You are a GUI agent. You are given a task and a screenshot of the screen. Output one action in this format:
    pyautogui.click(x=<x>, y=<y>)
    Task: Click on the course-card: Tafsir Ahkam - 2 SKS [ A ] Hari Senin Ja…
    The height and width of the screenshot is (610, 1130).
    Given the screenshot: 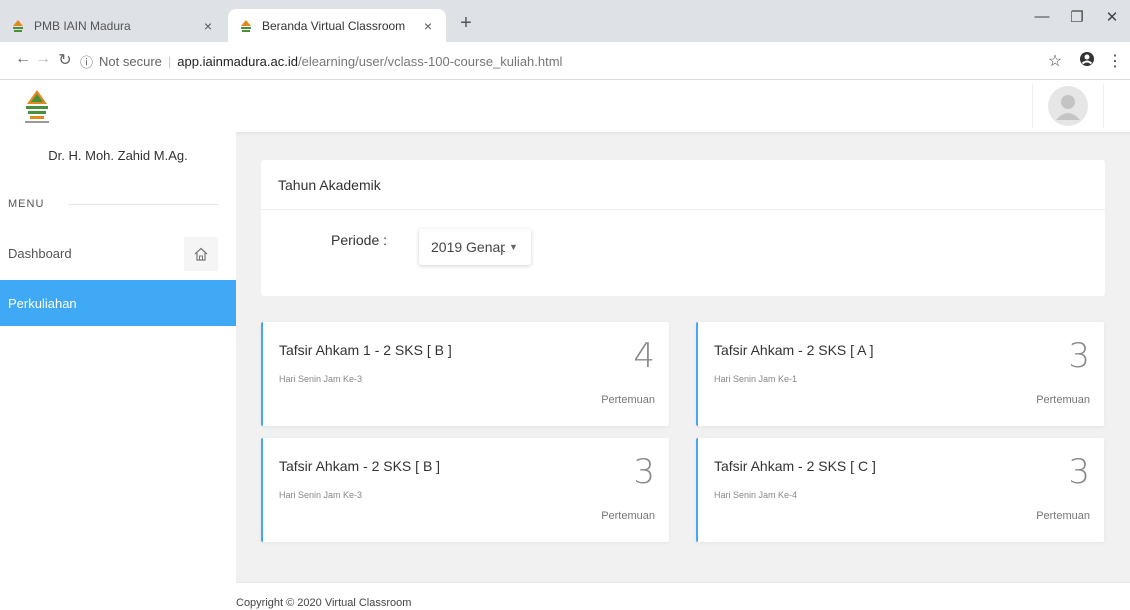 What is the action you would take?
    pyautogui.click(x=900, y=374)
    